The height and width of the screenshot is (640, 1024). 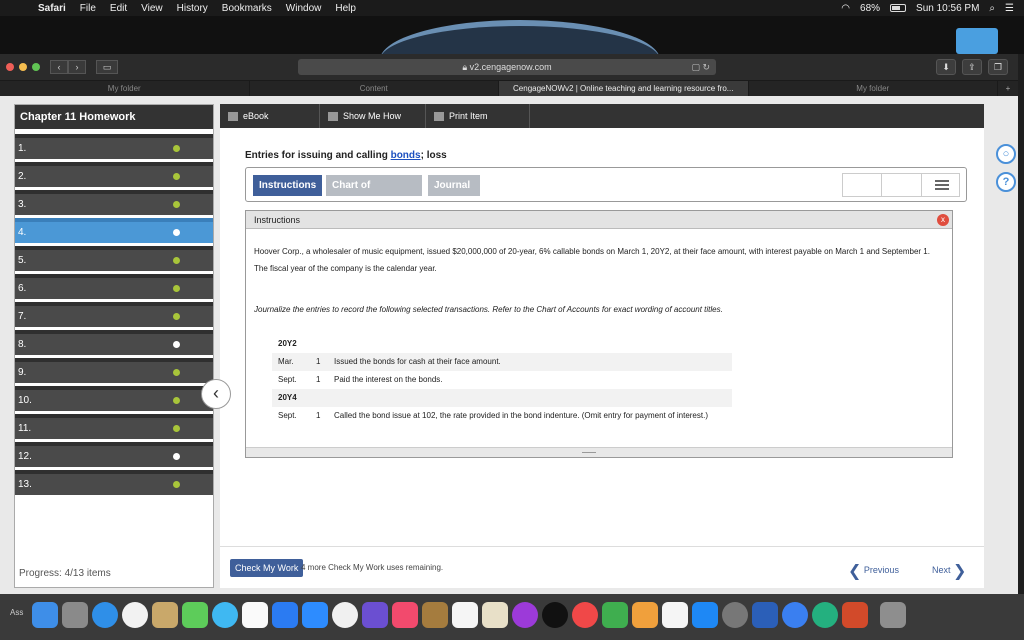 I want to click on menu-help: Help, so click(x=345, y=8).